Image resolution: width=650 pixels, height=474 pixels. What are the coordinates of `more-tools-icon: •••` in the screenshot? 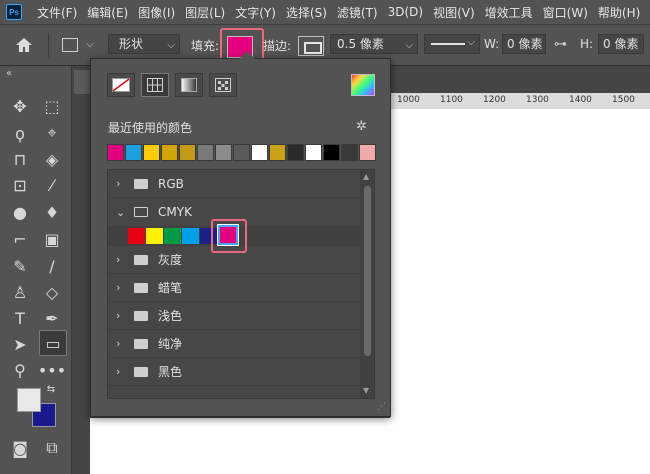 It's located at (52, 370).